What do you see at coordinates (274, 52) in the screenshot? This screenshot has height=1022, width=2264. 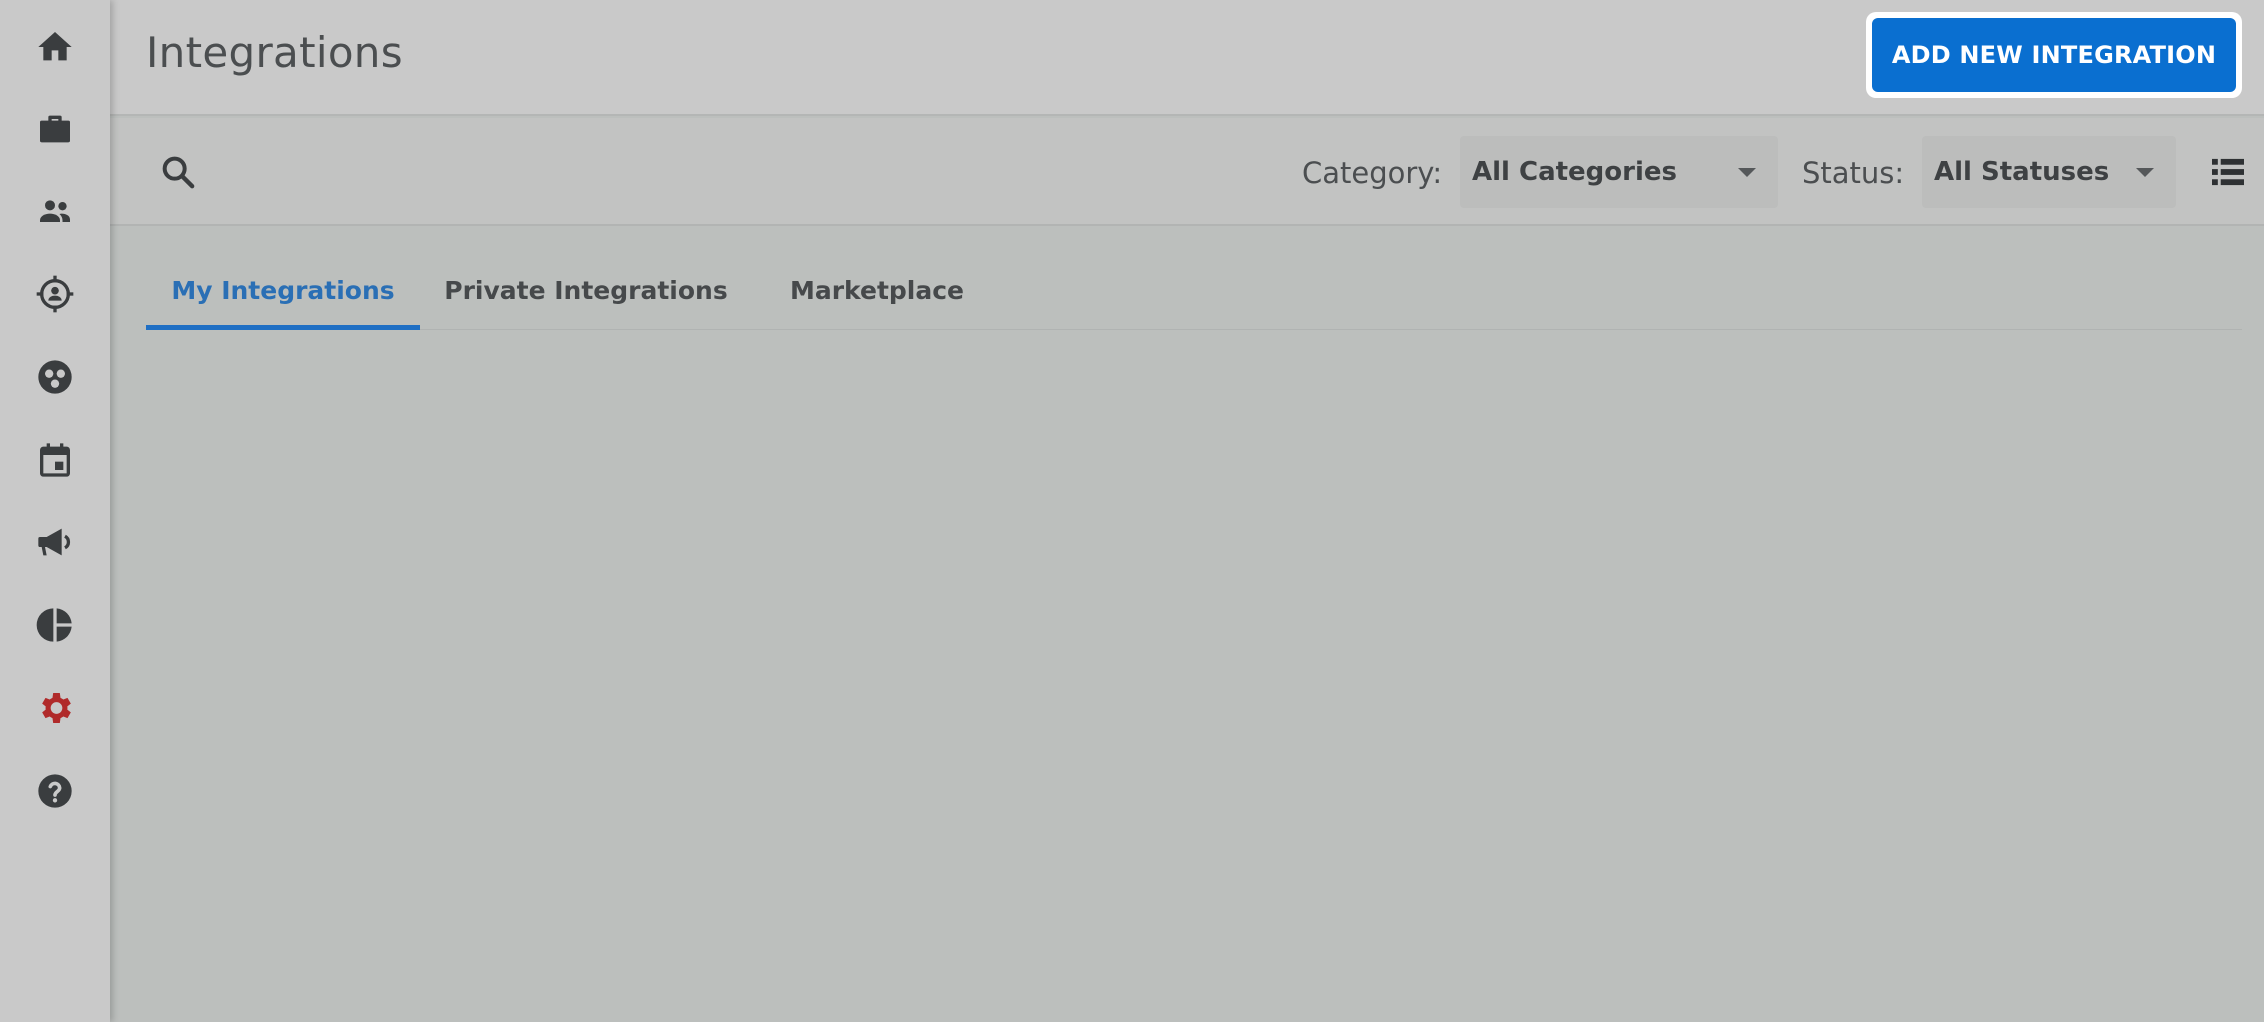 I see `page-title: Integrations` at bounding box center [274, 52].